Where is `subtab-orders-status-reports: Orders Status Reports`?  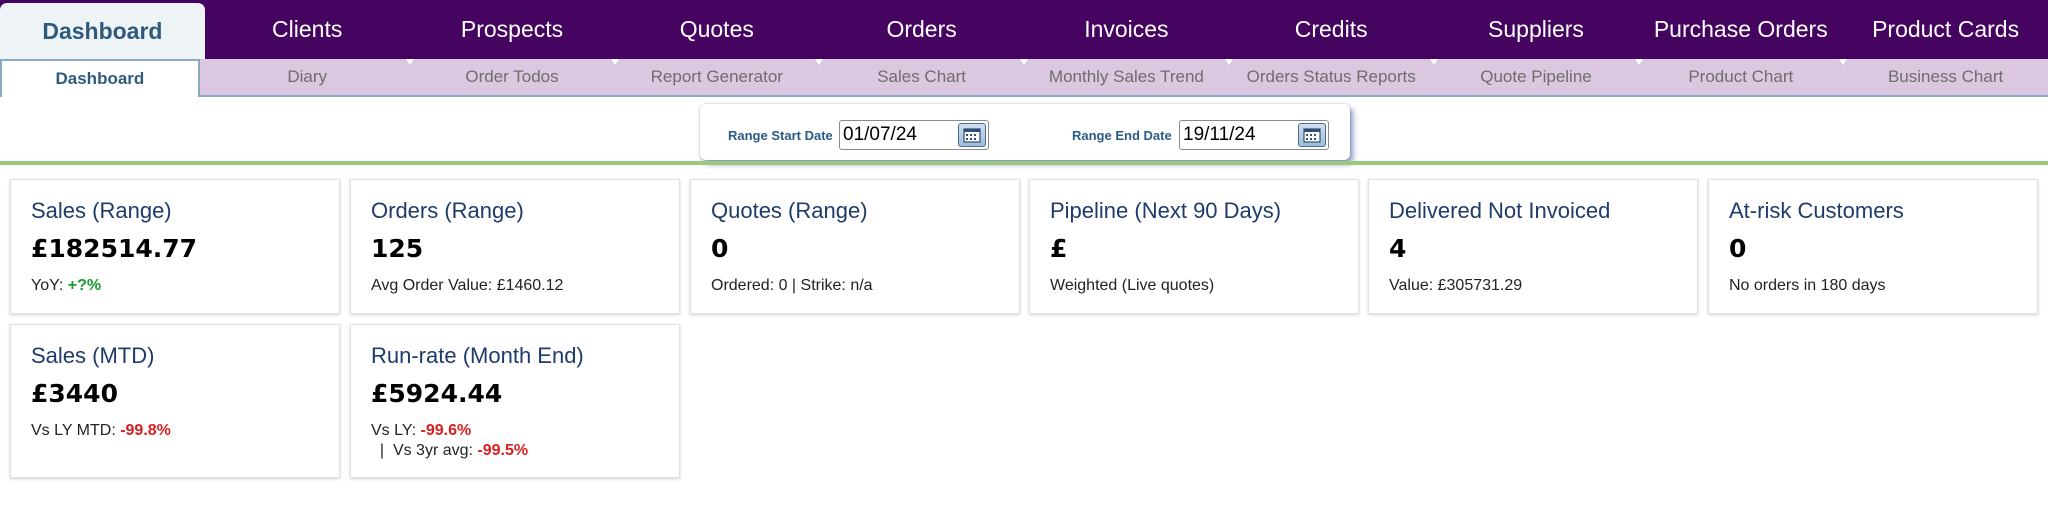 subtab-orders-status-reports: Orders Status Reports is located at coordinates (1333, 77).